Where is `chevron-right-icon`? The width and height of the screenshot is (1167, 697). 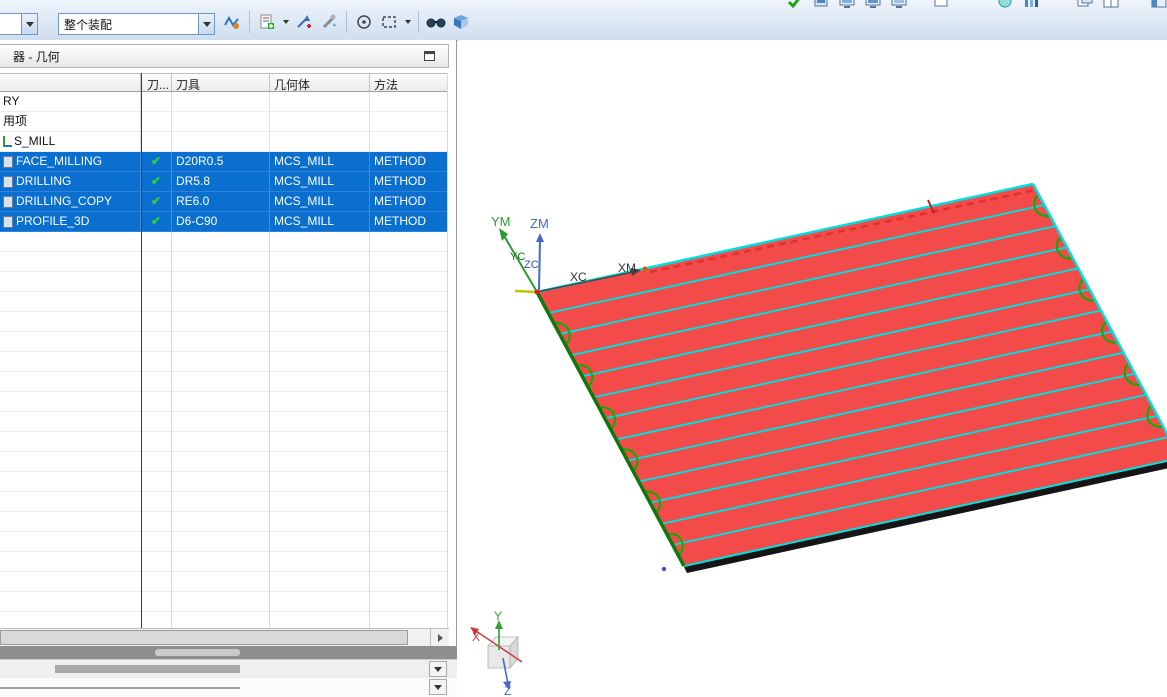
chevron-right-icon is located at coordinates (440, 637).